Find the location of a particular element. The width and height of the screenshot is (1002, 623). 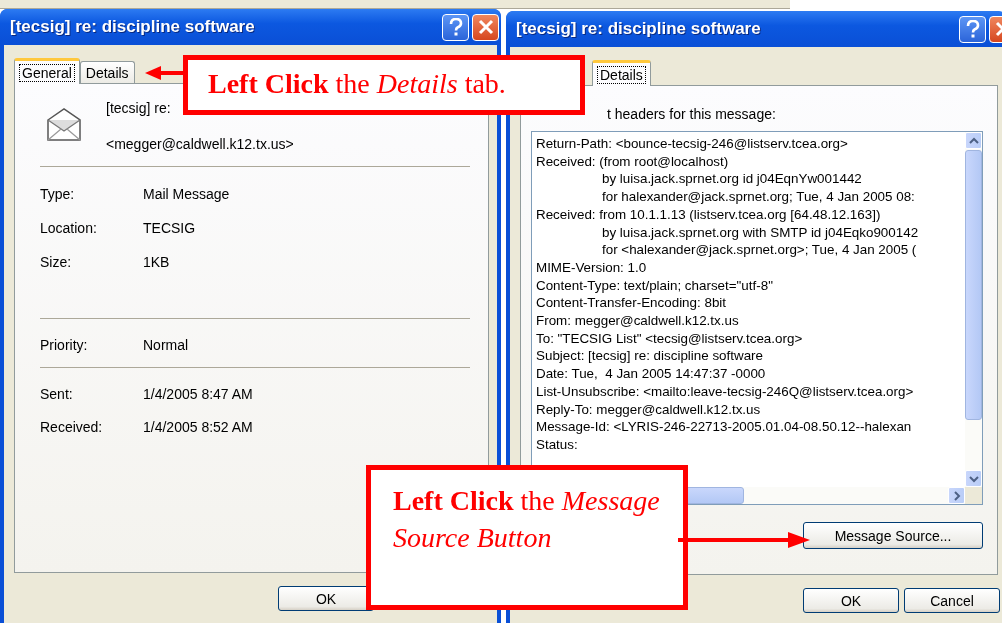

header-line: for halexander@jack.sprnet.org; Tue, 4 Jan 2005 08: is located at coordinates (758, 197).